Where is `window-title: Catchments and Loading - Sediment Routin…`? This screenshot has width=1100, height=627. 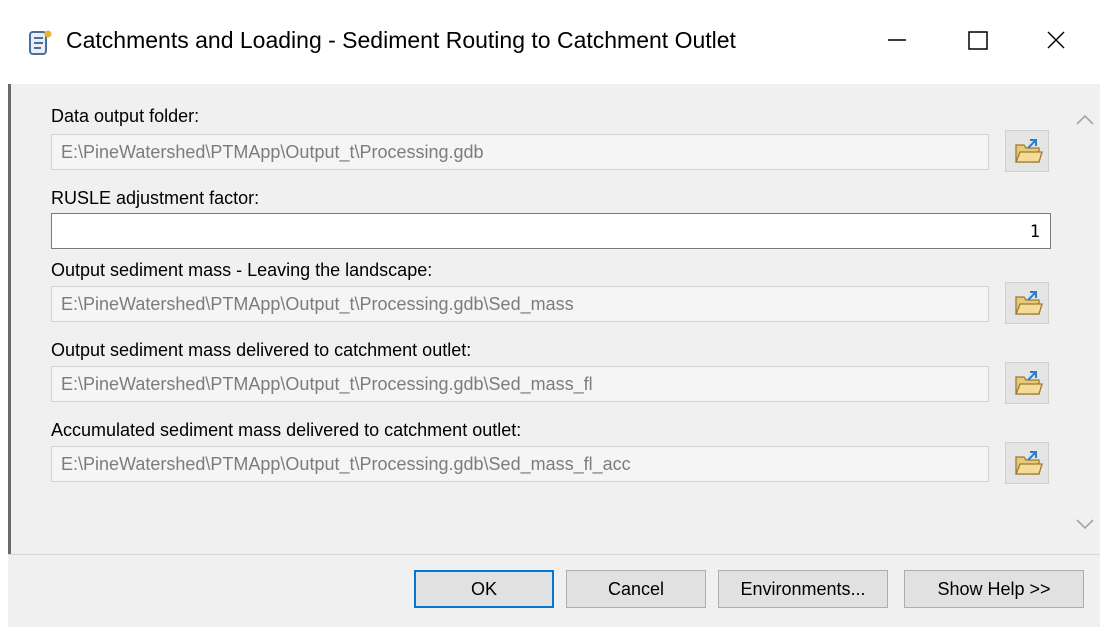 window-title: Catchments and Loading - Sediment Routin… is located at coordinates (401, 40).